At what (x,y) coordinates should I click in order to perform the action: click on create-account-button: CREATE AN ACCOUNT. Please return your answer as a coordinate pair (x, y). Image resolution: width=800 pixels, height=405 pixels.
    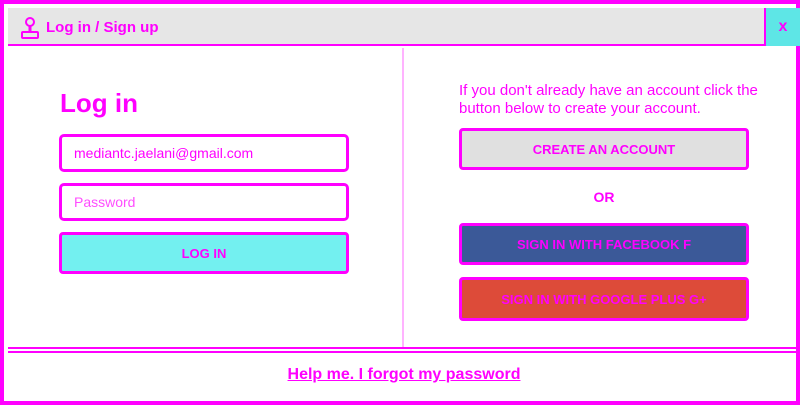
    Looking at the image, I should click on (604, 149).